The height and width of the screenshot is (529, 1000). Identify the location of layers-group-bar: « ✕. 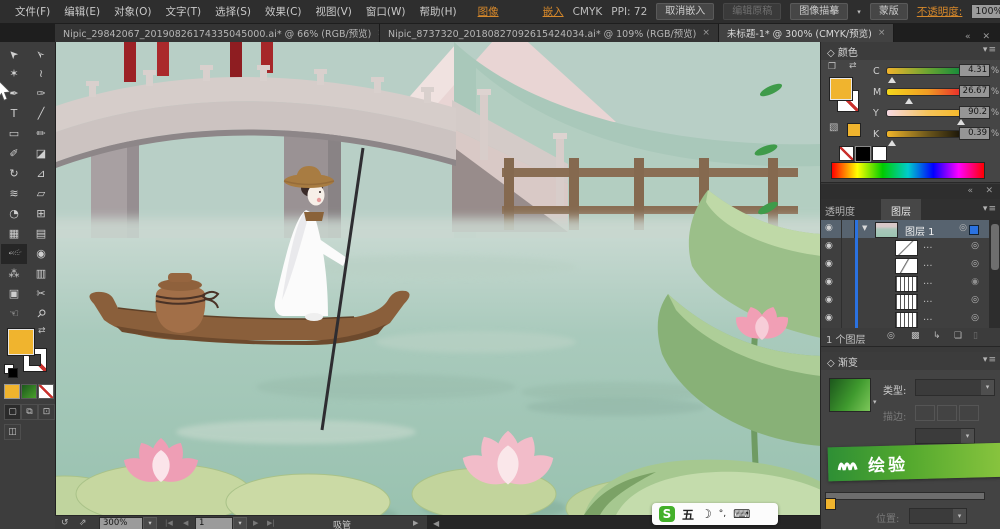
(910, 191).